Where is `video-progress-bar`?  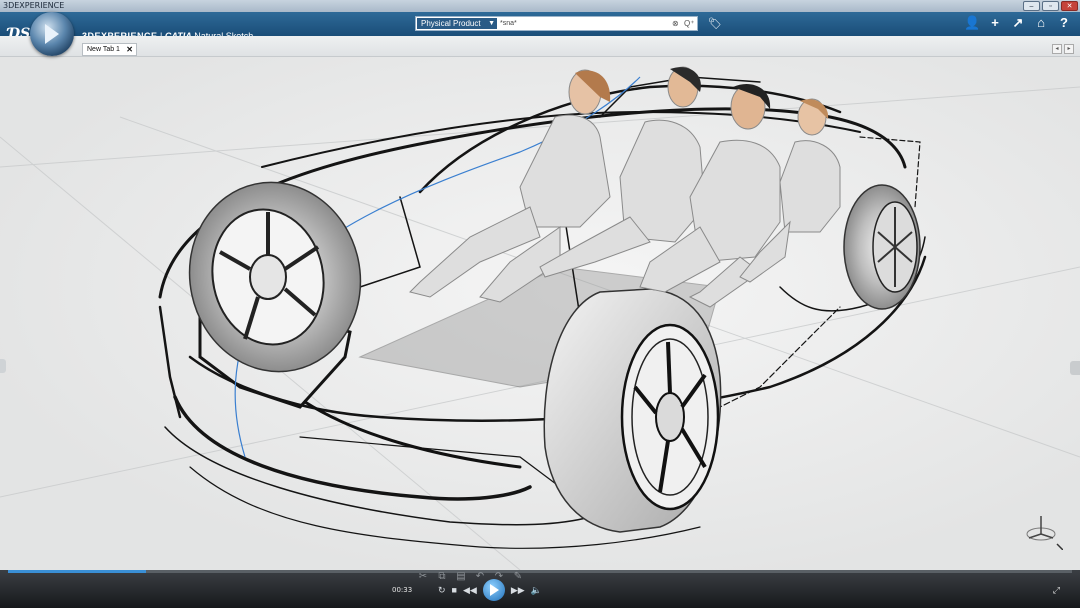
video-progress-bar is located at coordinates (540, 571).